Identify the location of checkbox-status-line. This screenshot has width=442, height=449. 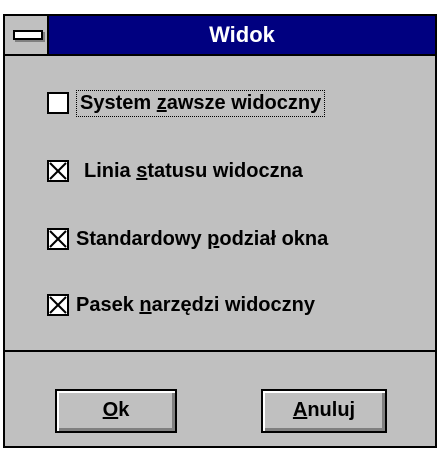
(58, 171).